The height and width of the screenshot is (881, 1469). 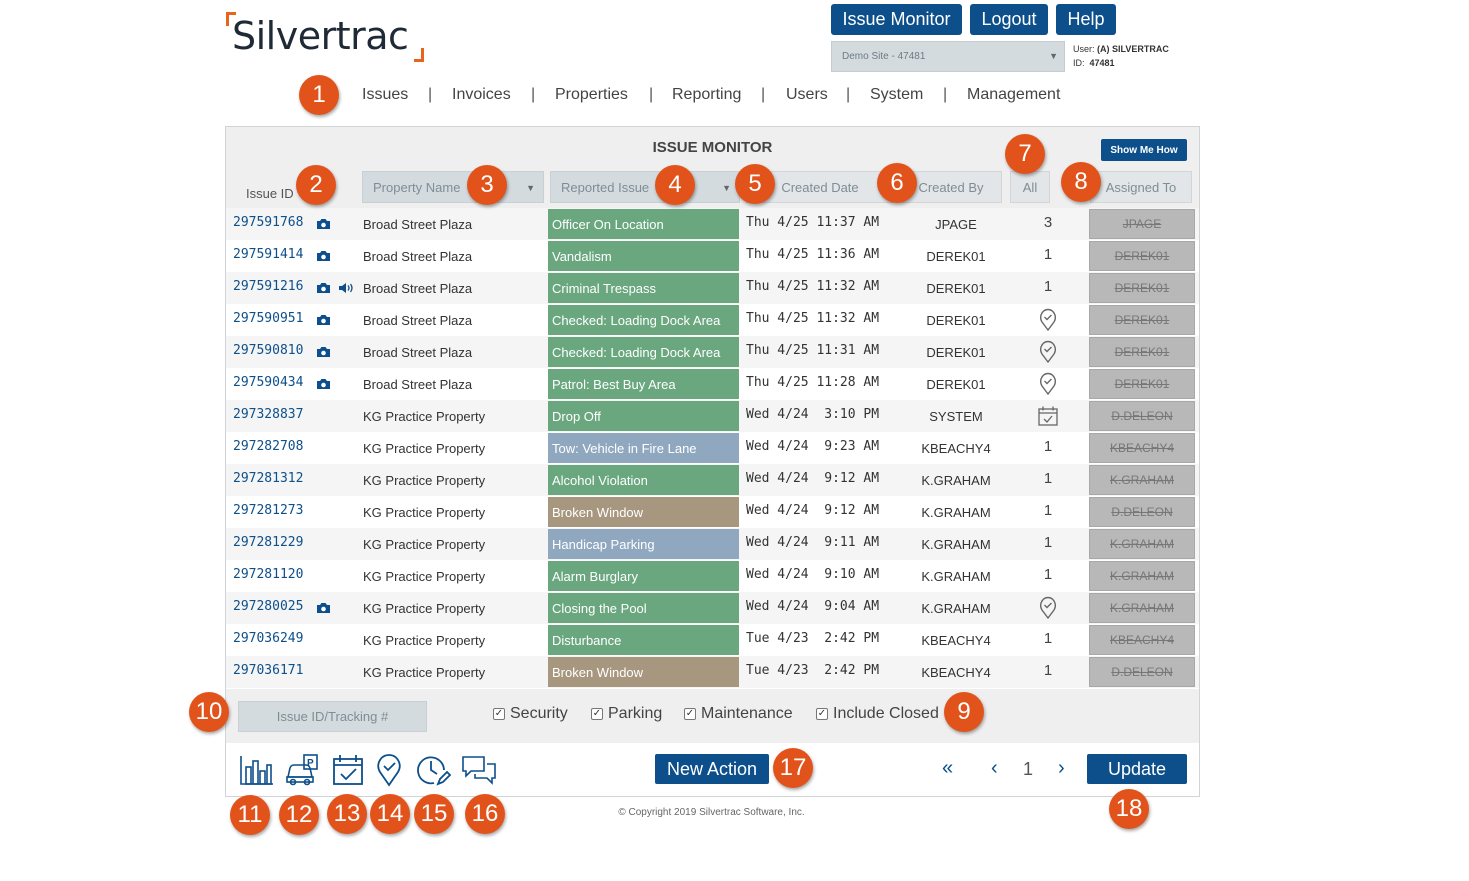 I want to click on reported-issue: Closing the Pool, so click(x=643, y=608).